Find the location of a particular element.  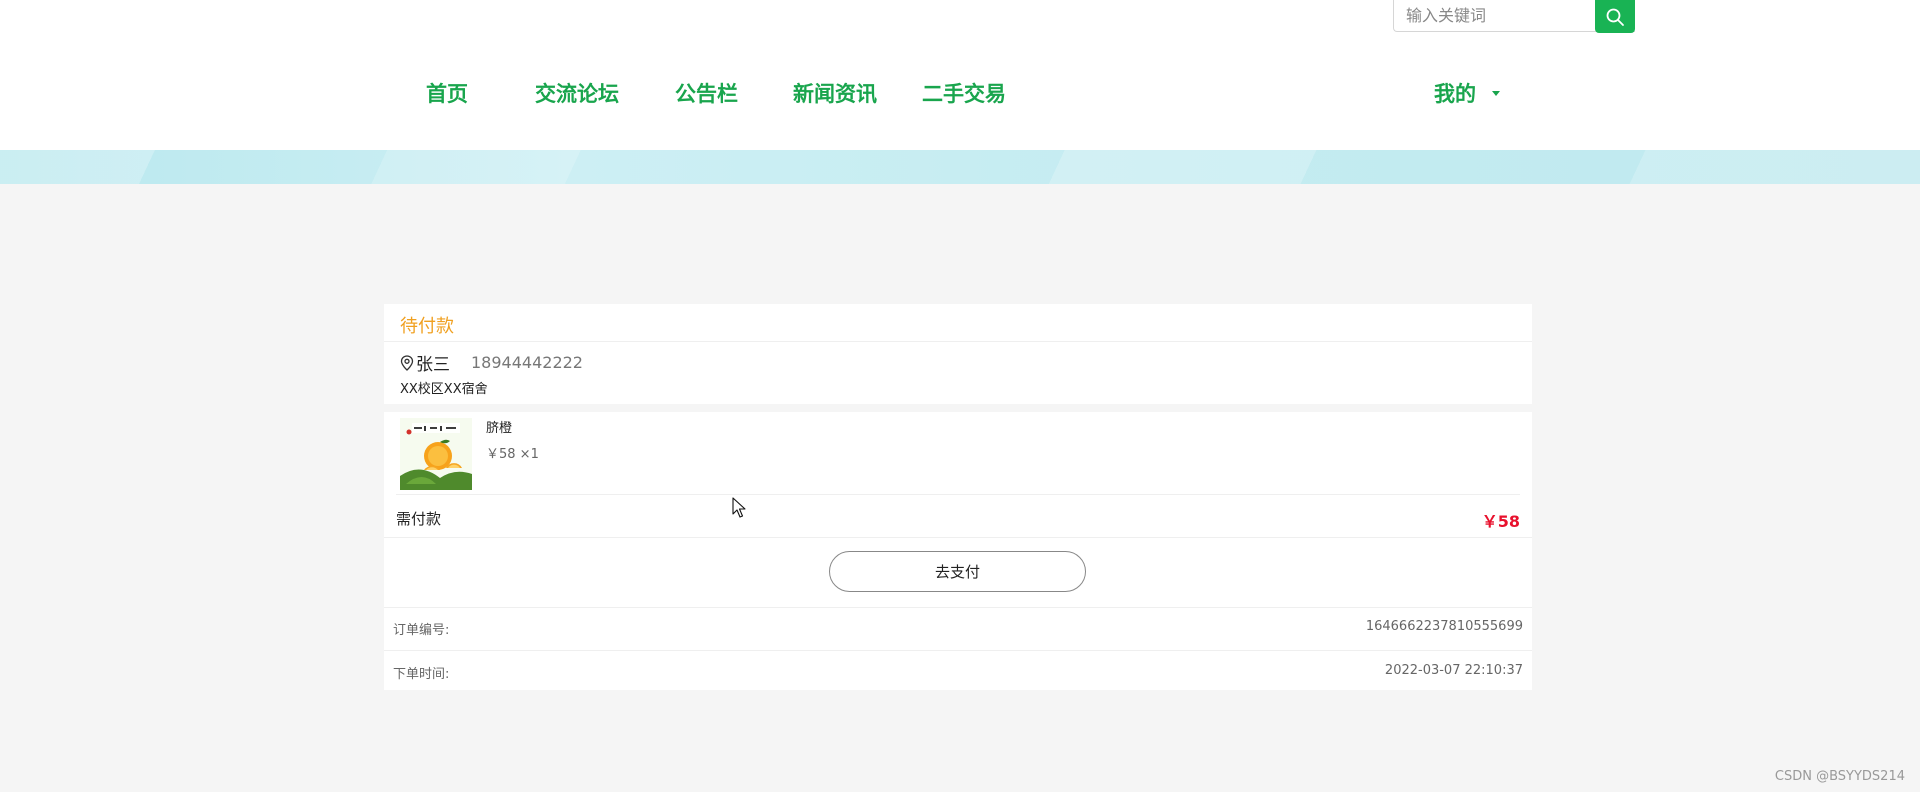

recipient-phone: 18944442222 is located at coordinates (527, 362).